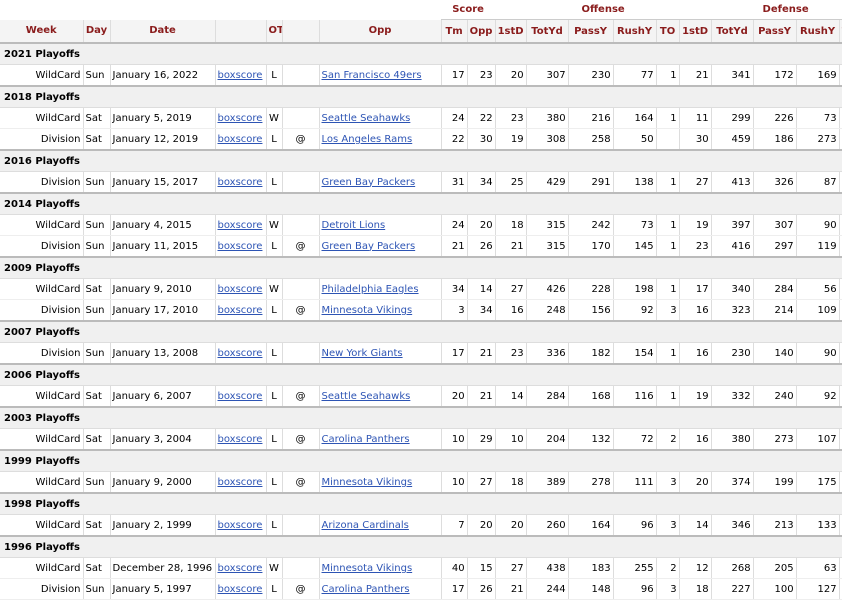 The image size is (842, 600). I want to click on col-header-date: Date, so click(163, 31).